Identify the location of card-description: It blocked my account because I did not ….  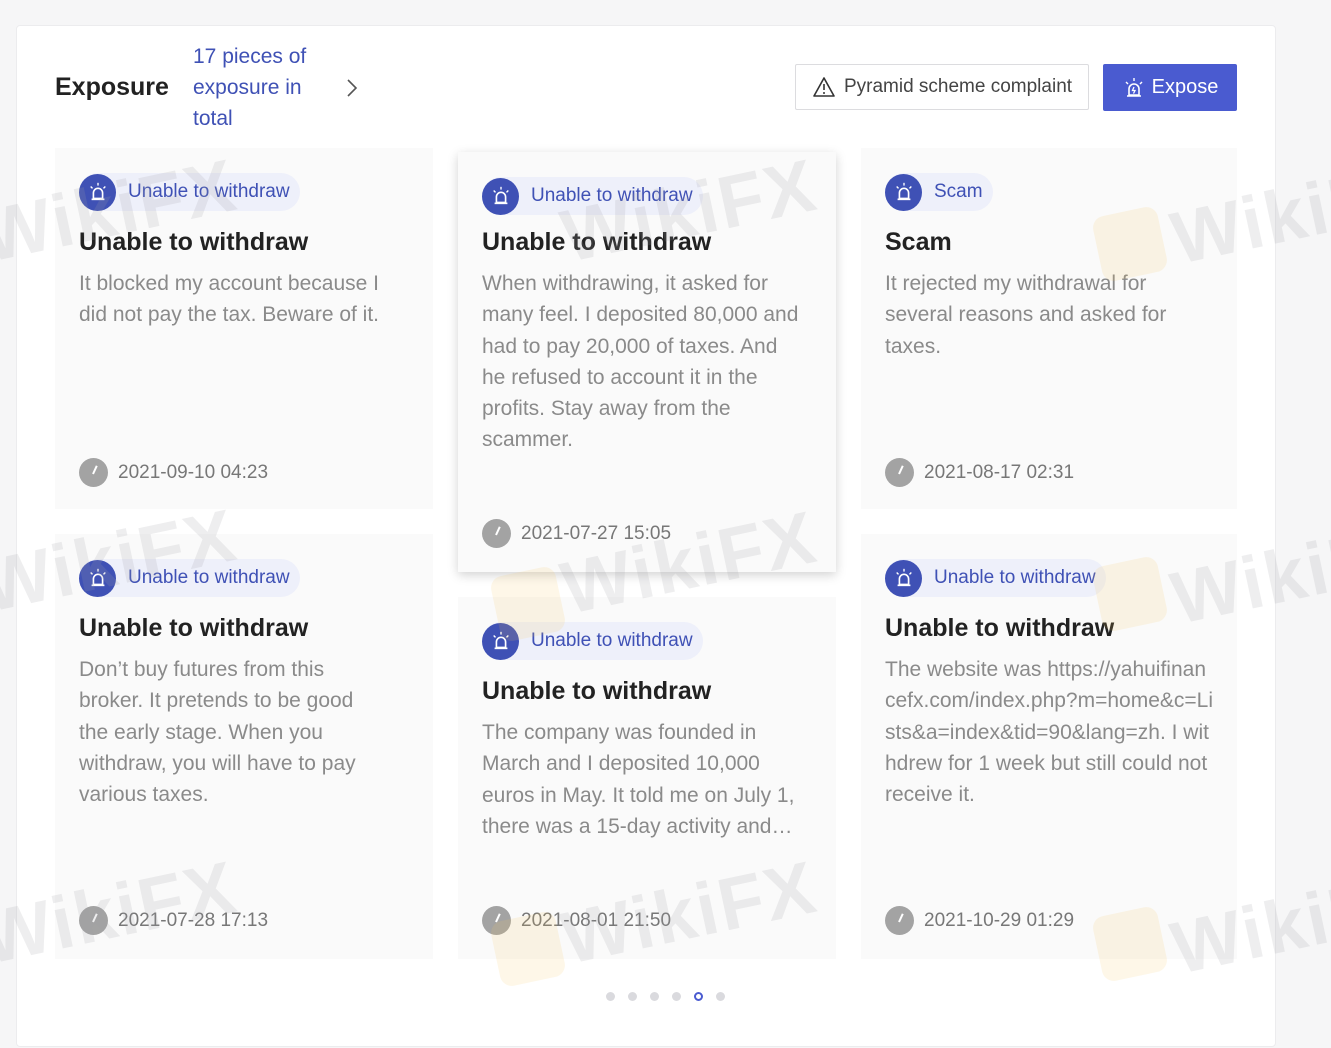
(229, 299).